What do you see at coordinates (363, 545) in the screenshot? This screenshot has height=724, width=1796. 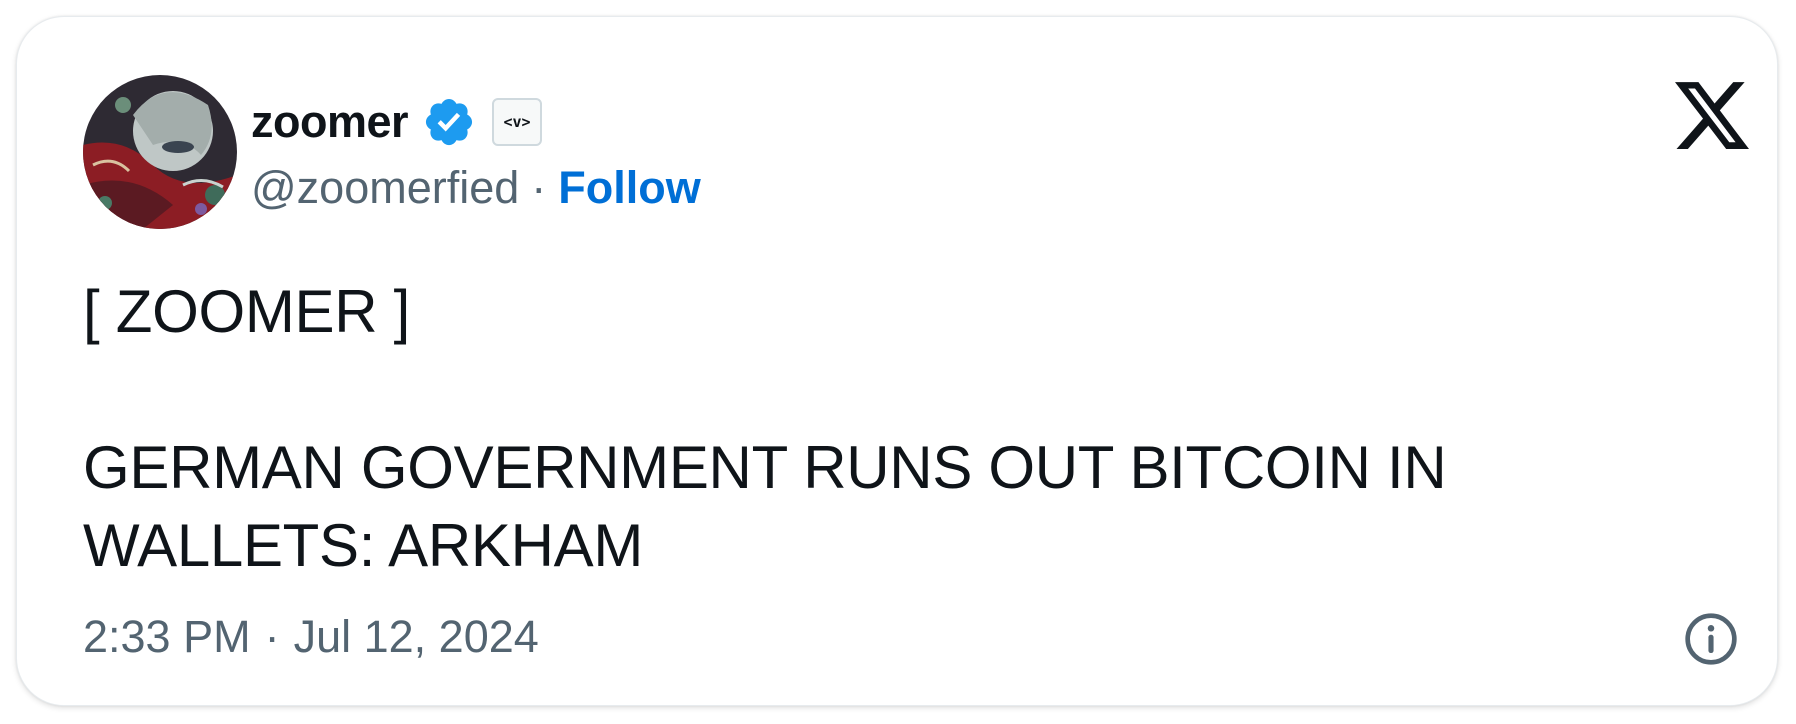 I see `tweet-text-line: WALLETS: ARKHAM` at bounding box center [363, 545].